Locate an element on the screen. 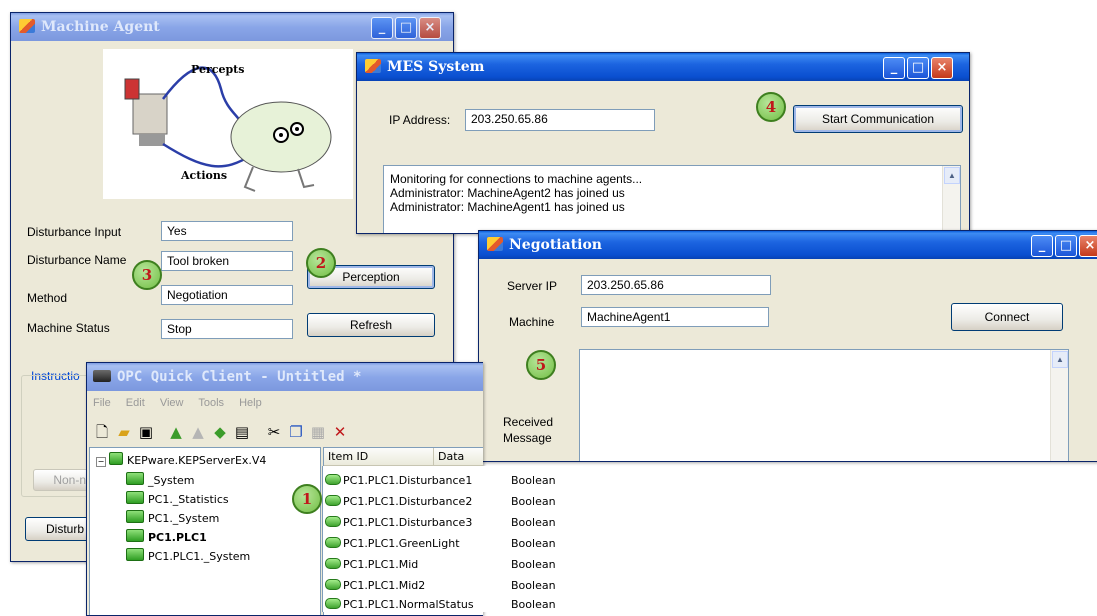 The image size is (1097, 616). table-row: PC1.PLC1.Mid2 is located at coordinates (375, 585).